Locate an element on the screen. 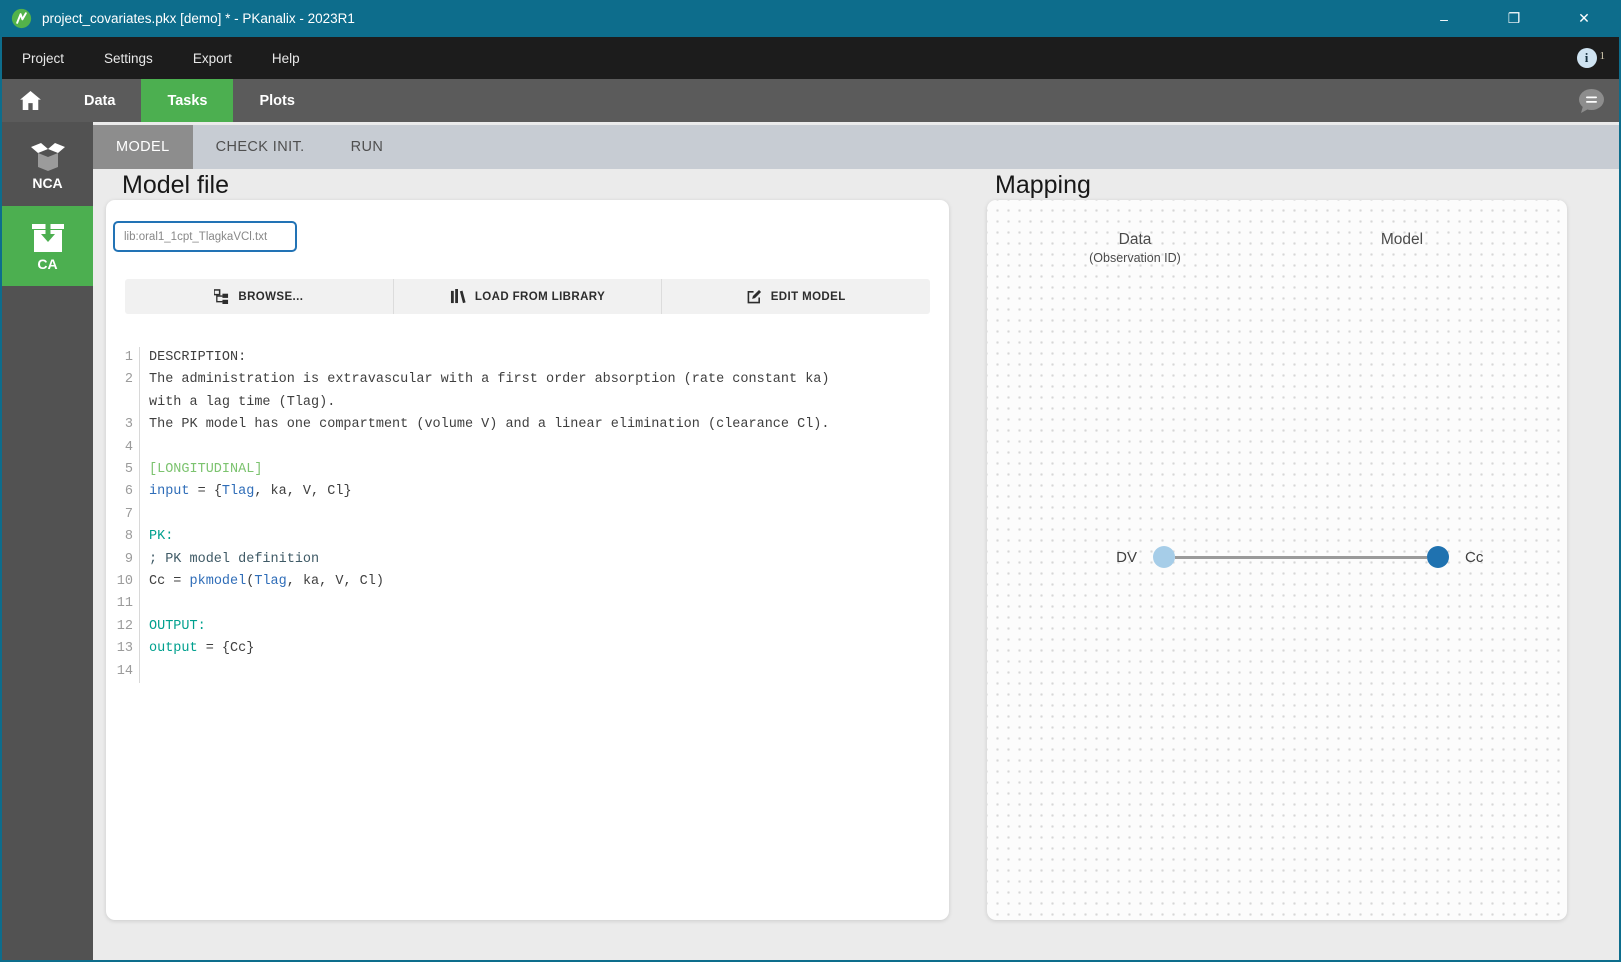  model-path-field is located at coordinates (205, 236).